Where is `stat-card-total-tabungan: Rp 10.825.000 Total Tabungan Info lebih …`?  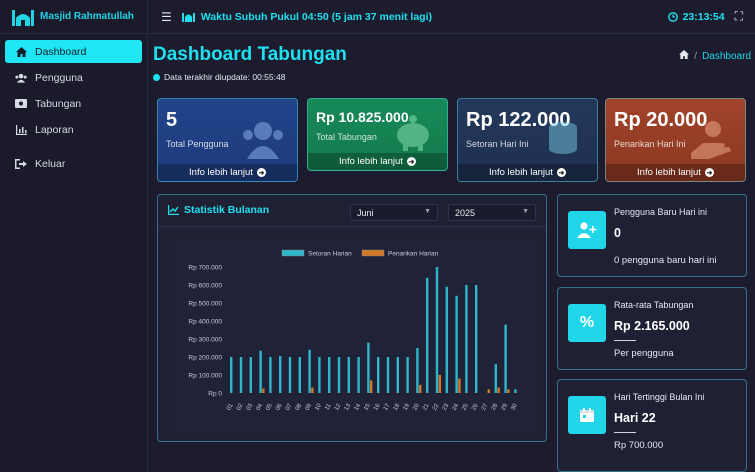 stat-card-total-tabungan: Rp 10.825.000 Total Tabungan Info lebih … is located at coordinates (377, 134).